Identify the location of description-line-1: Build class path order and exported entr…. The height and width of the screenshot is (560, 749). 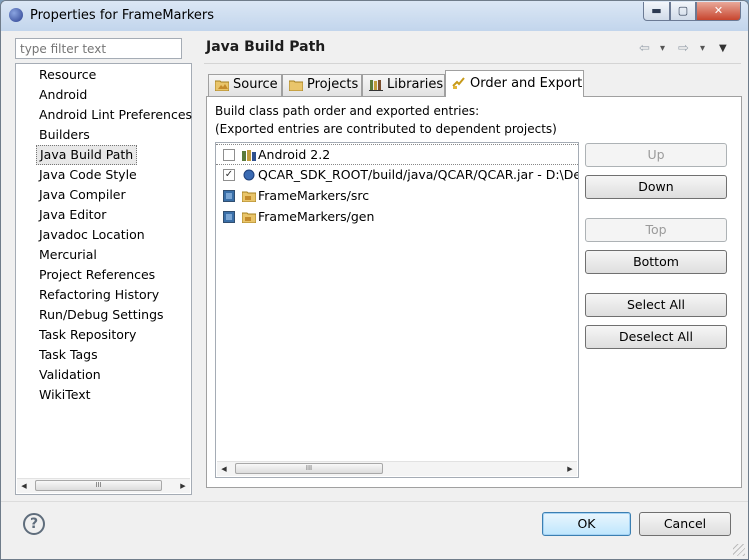
(347, 111).